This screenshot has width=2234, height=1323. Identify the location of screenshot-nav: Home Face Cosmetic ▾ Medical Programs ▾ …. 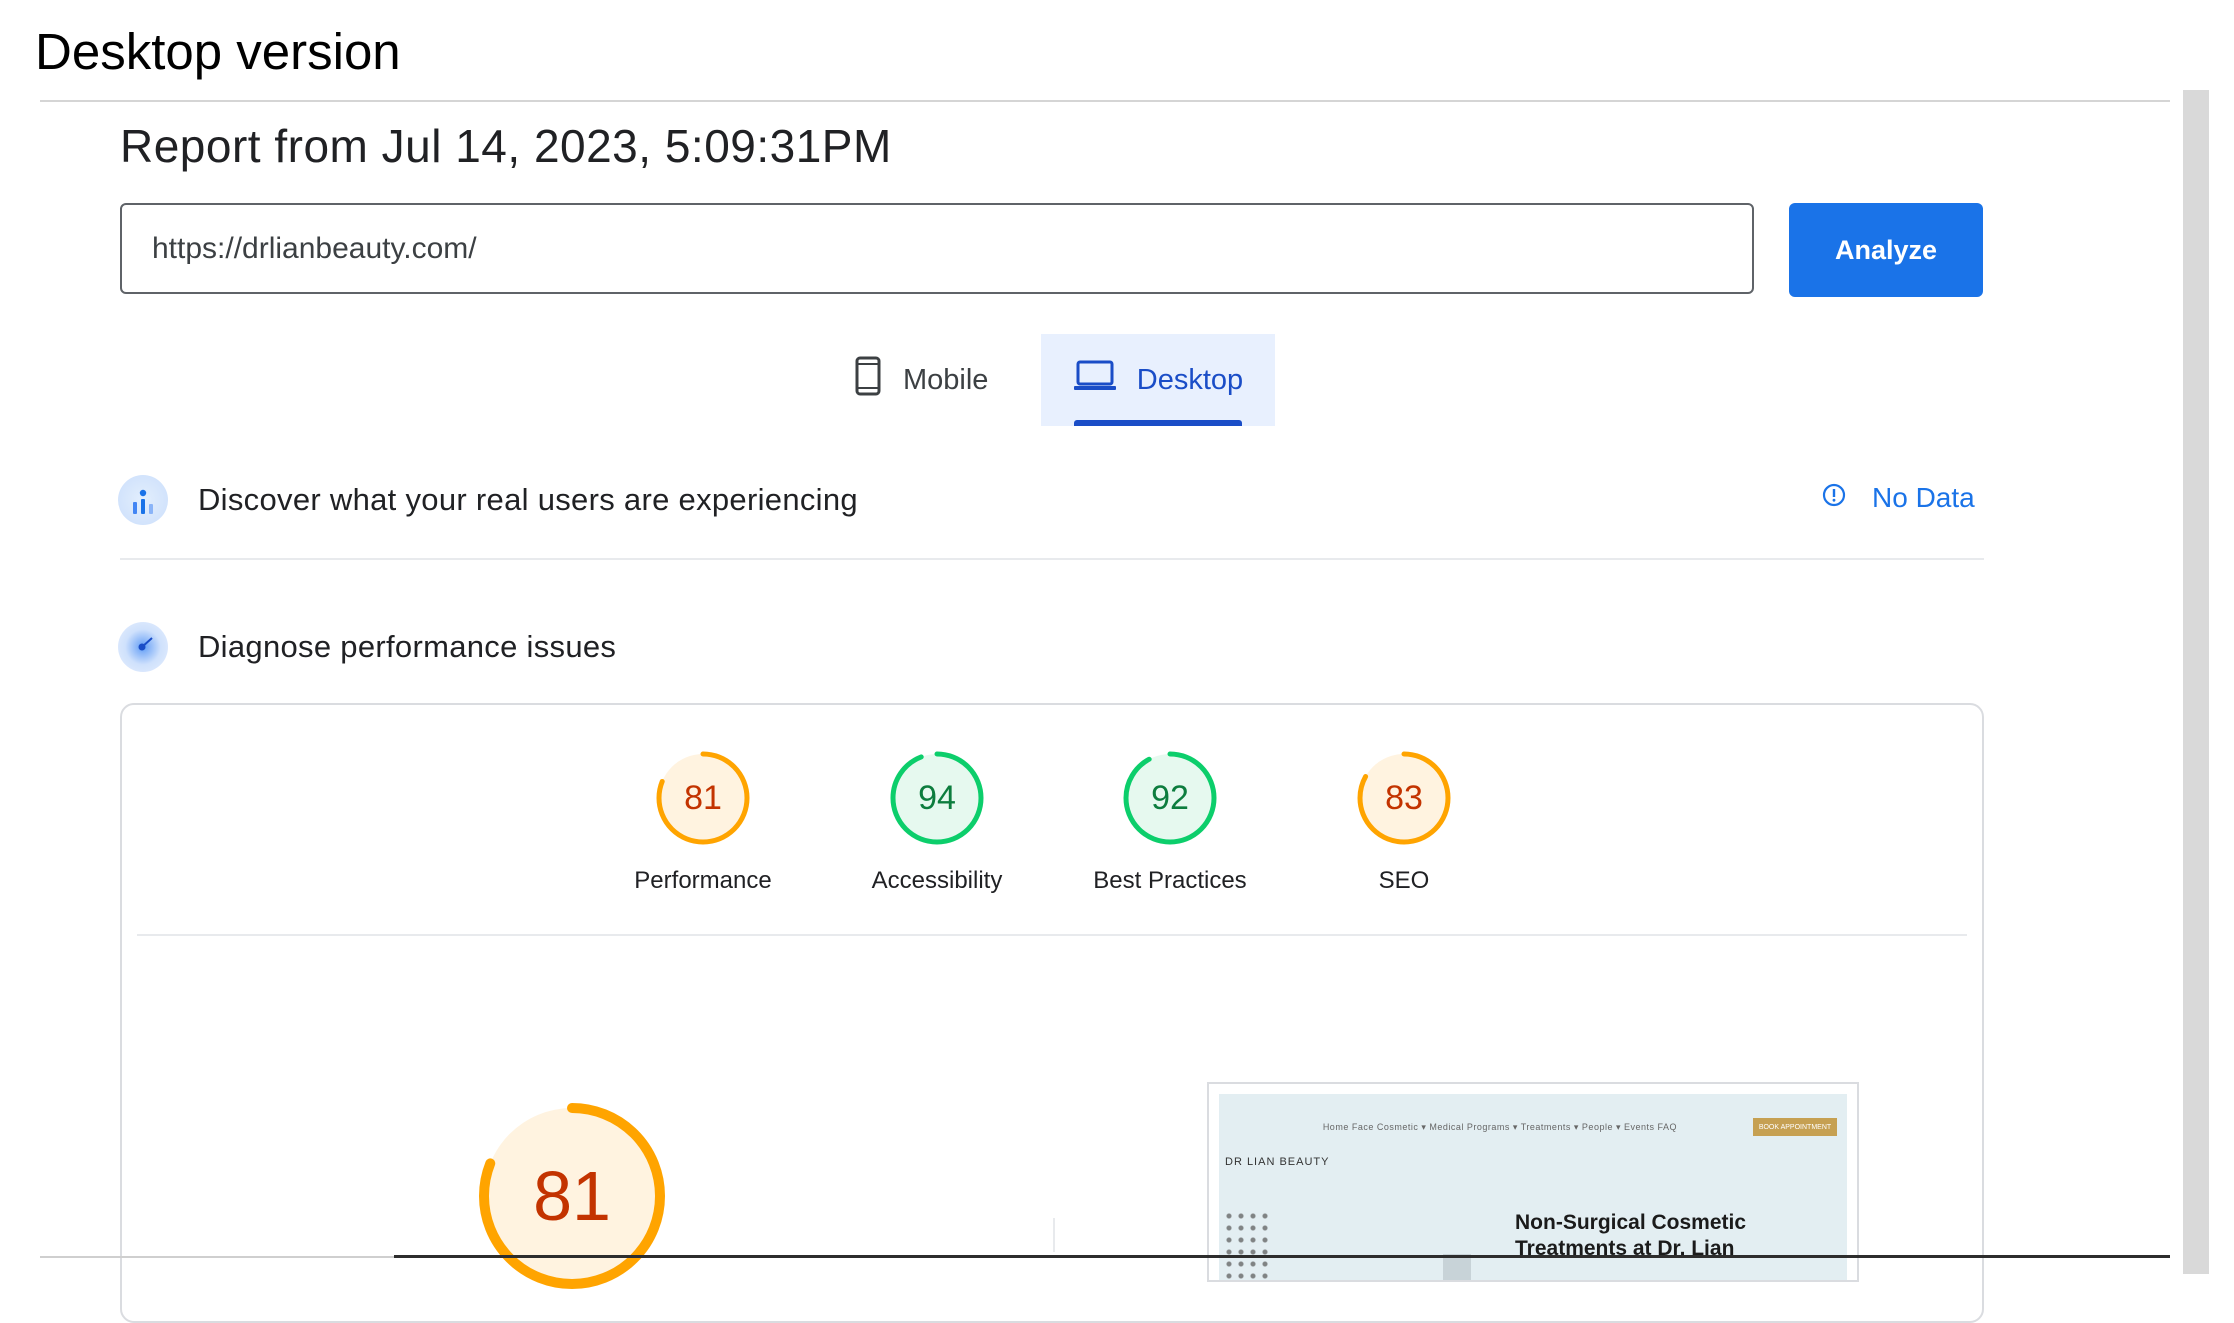
(1499, 1127).